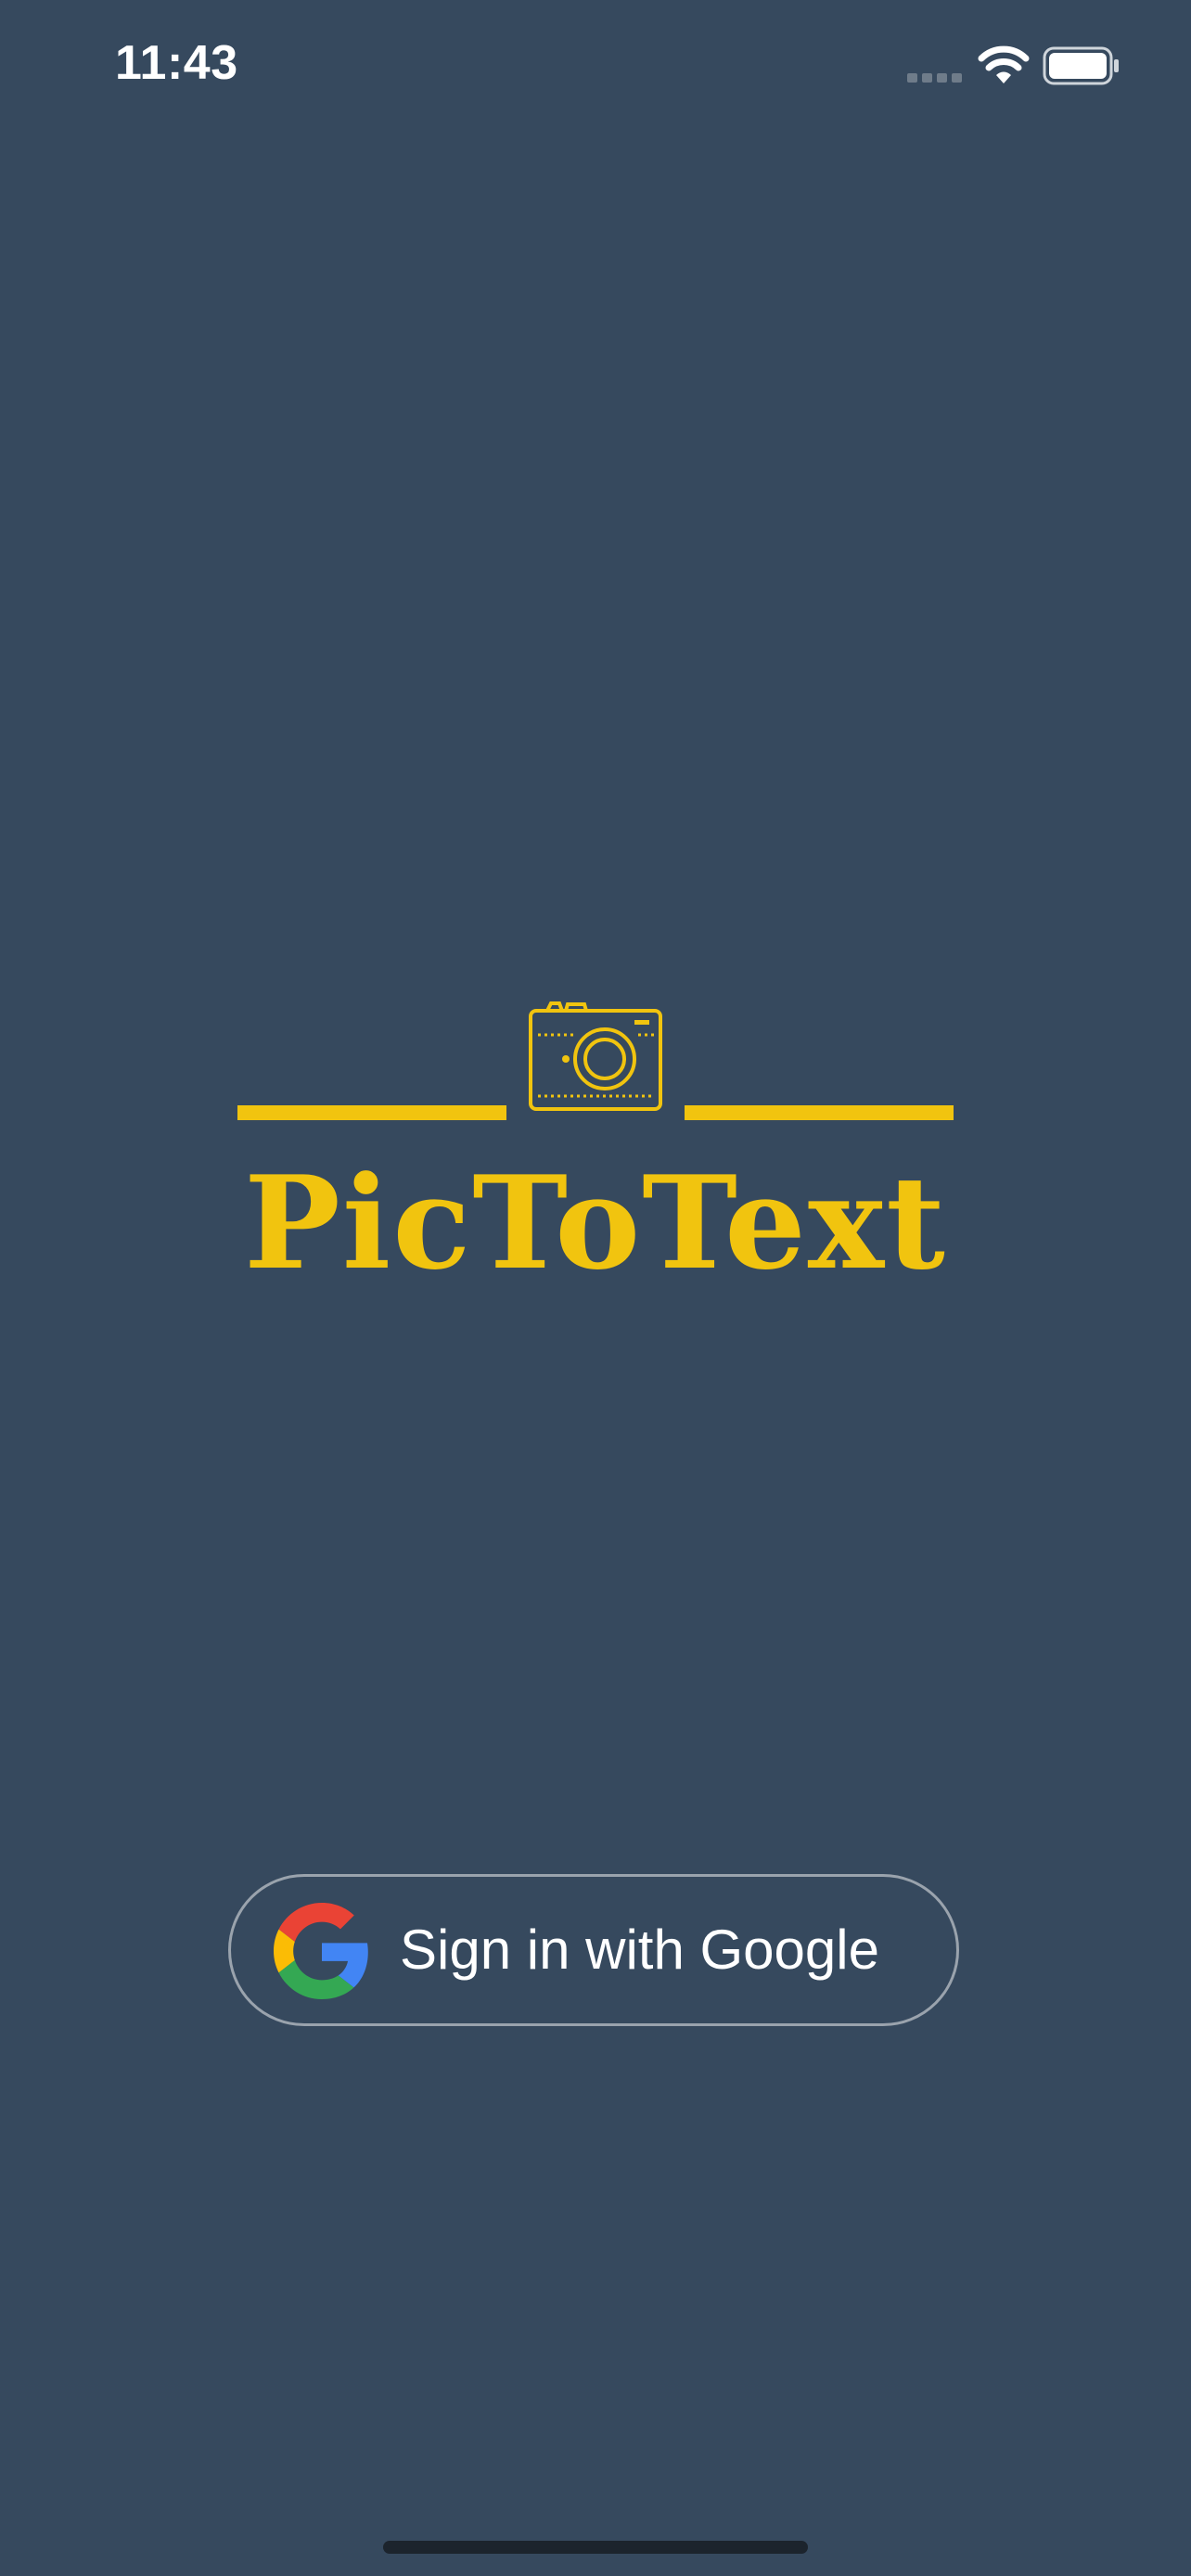  What do you see at coordinates (372, 1112) in the screenshot?
I see `logo-rule-left` at bounding box center [372, 1112].